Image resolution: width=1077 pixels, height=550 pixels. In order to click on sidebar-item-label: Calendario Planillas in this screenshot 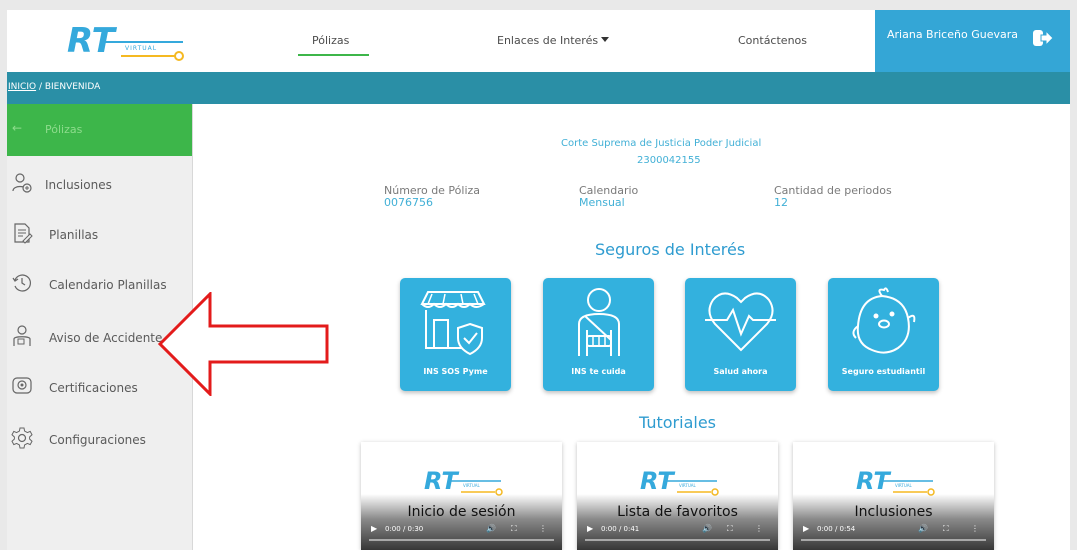, I will do `click(108, 285)`.